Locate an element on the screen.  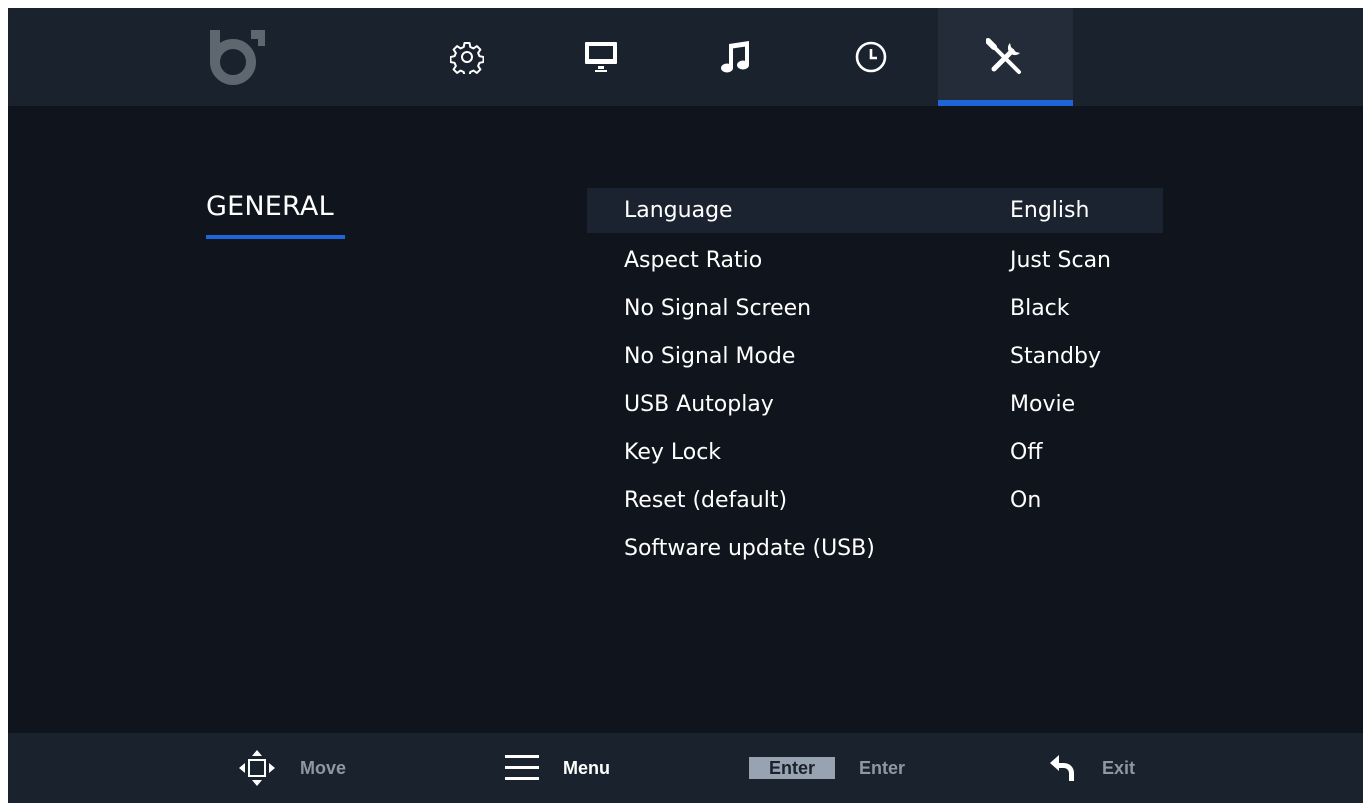
menu-item-value: English is located at coordinates (1050, 210).